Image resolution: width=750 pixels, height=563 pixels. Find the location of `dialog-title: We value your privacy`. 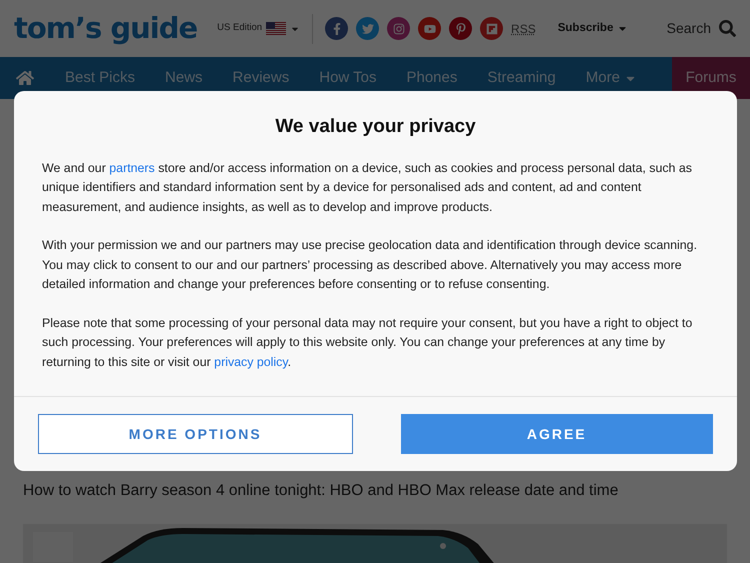

dialog-title: We value your privacy is located at coordinates (375, 127).